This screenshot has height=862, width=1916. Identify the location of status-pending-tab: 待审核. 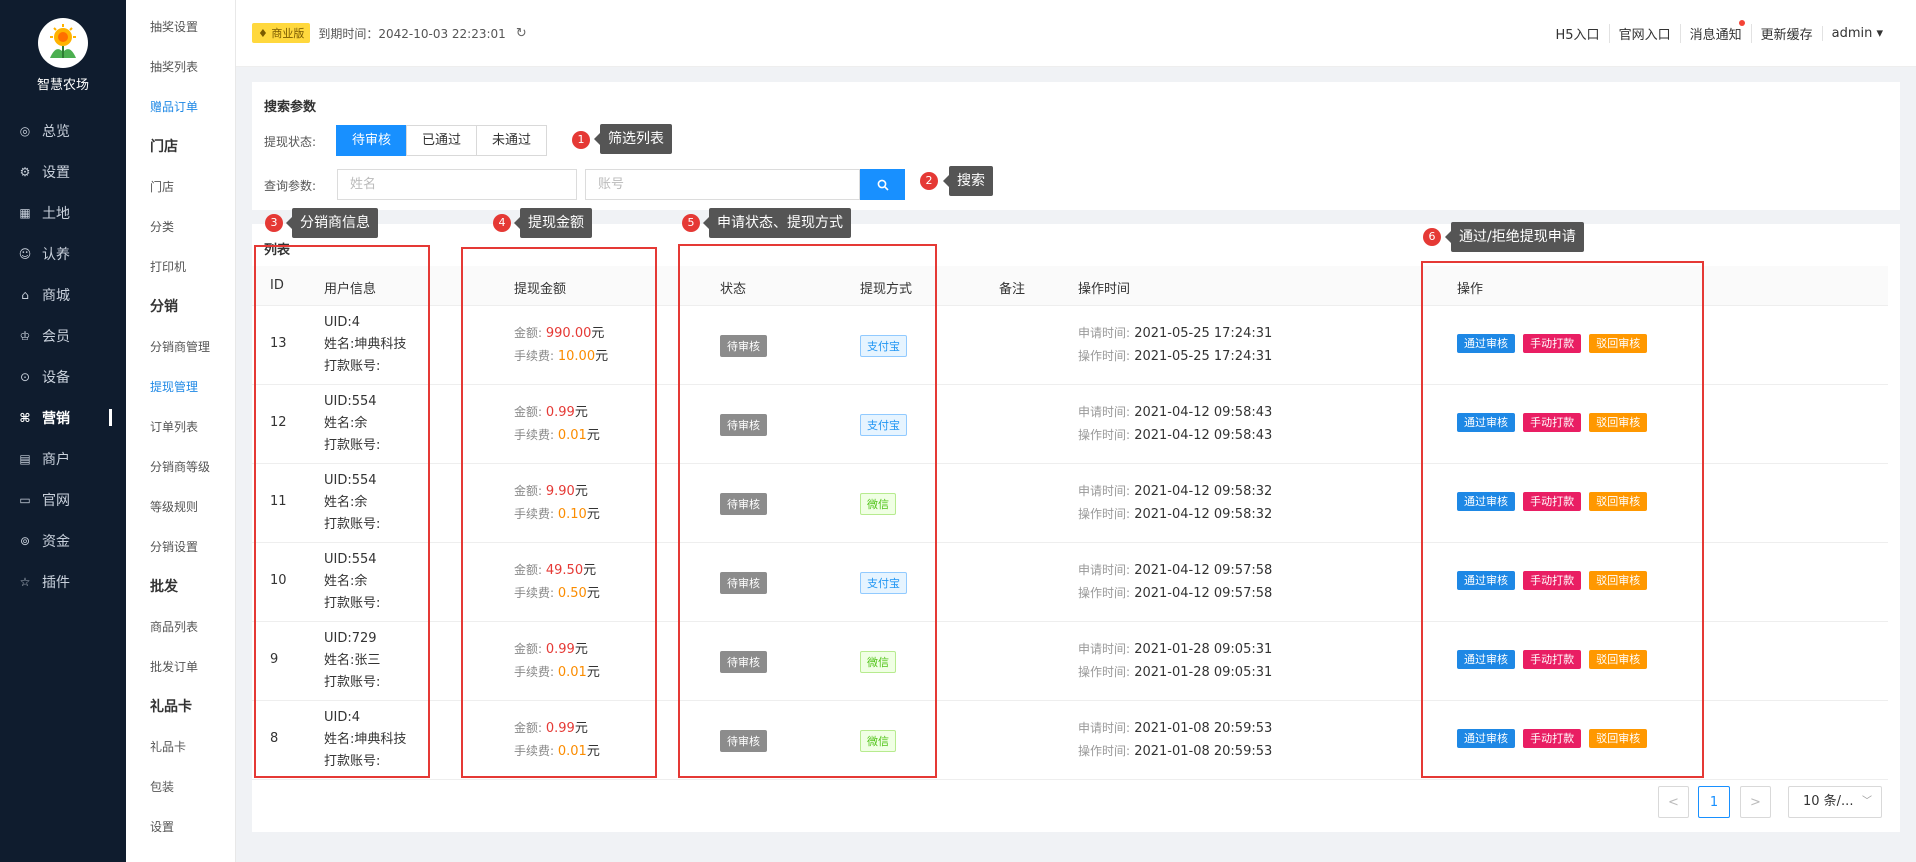
(372, 140).